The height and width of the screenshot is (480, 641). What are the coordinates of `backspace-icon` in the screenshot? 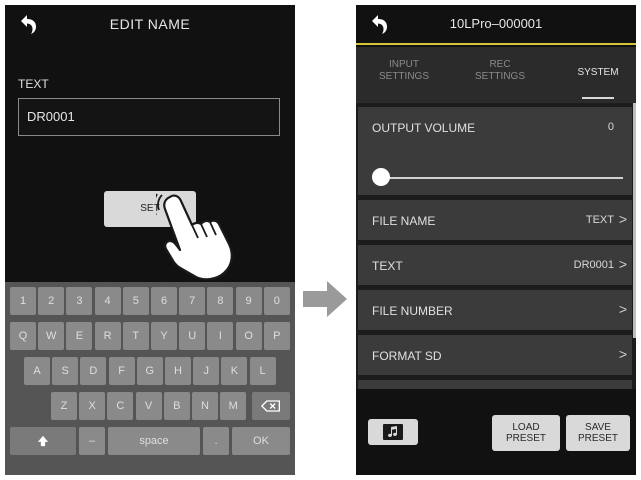 It's located at (270, 406).